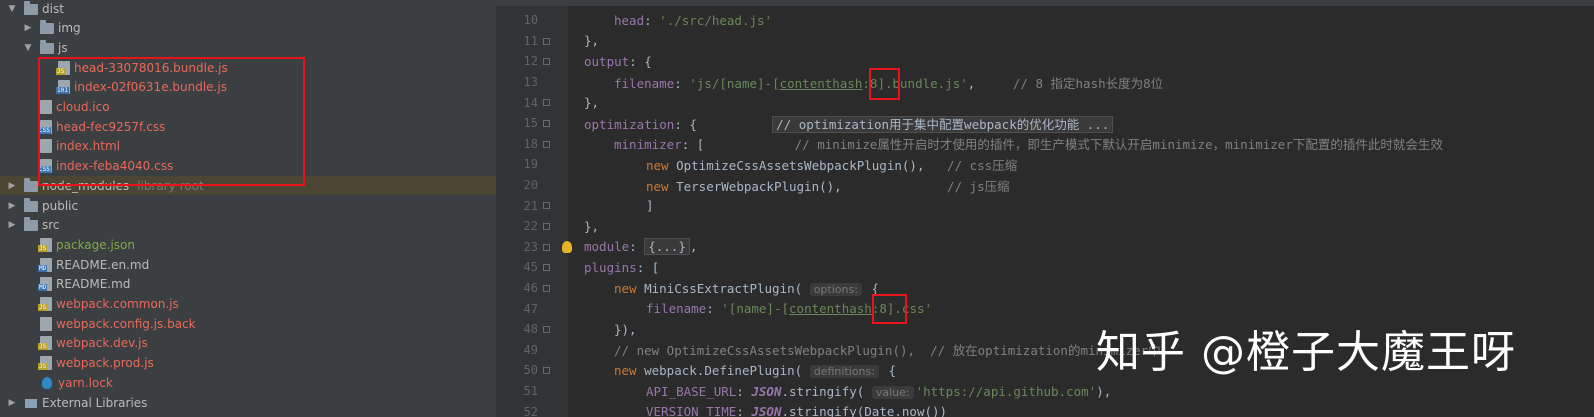 Image resolution: width=1594 pixels, height=417 pixels. What do you see at coordinates (248, 28) in the screenshot?
I see `tree-item: ▶ img` at bounding box center [248, 28].